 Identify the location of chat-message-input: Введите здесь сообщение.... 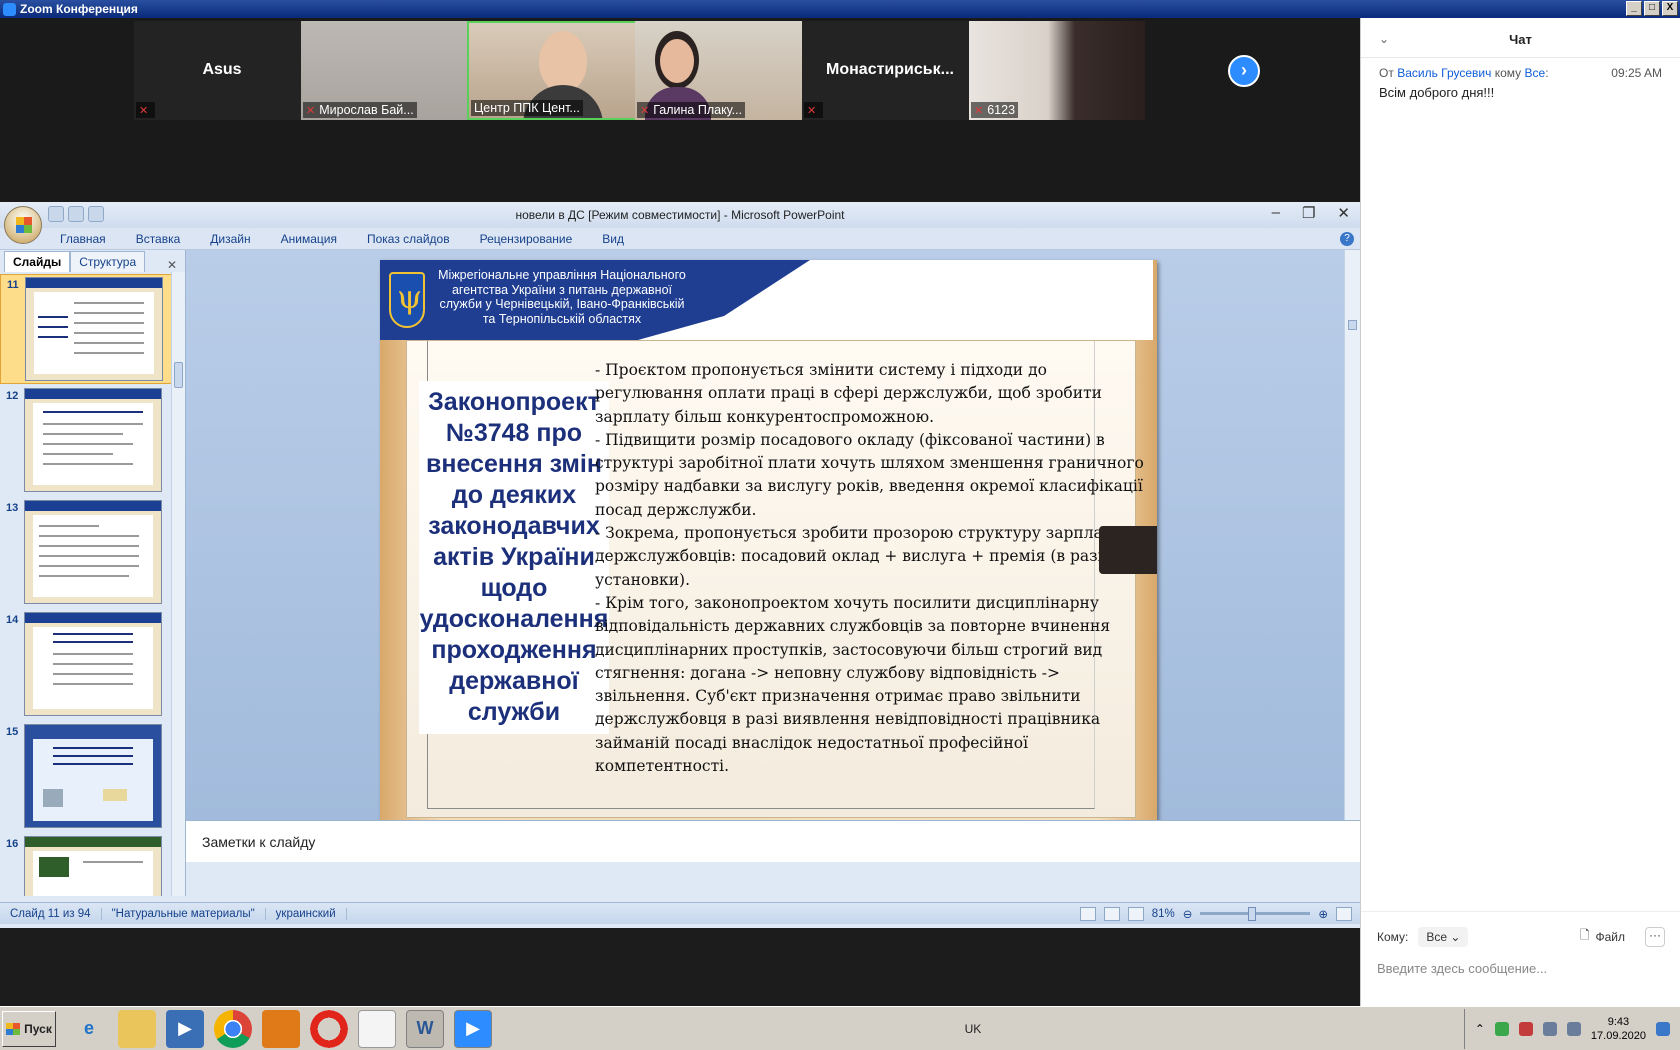
(1520, 968).